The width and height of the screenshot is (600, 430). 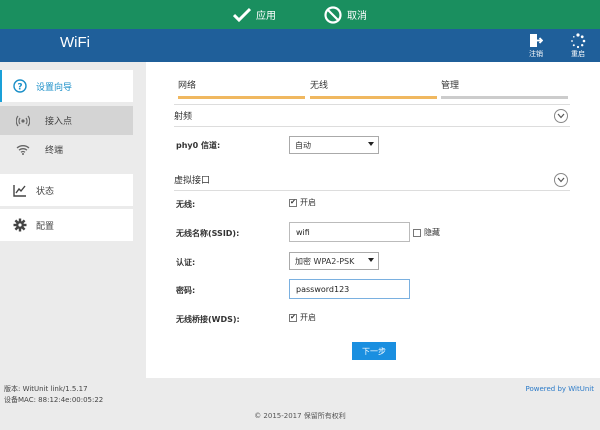 I want to click on step-management: 管理, so click(x=504, y=88).